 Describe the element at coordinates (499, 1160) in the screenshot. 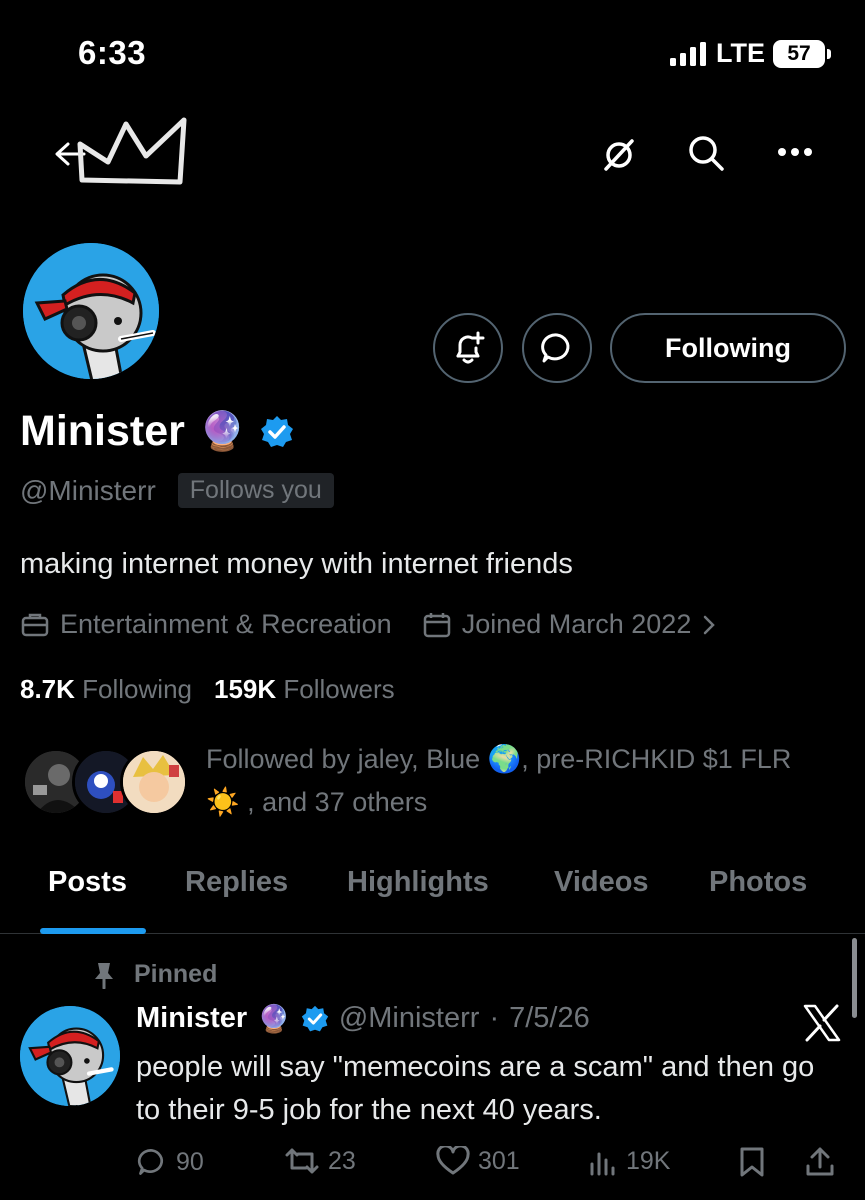

I see `like-count: 301` at that location.